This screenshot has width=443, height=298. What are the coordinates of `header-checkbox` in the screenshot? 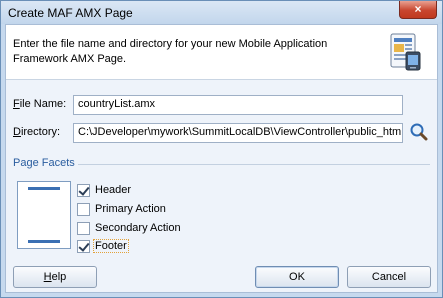 It's located at (83, 190).